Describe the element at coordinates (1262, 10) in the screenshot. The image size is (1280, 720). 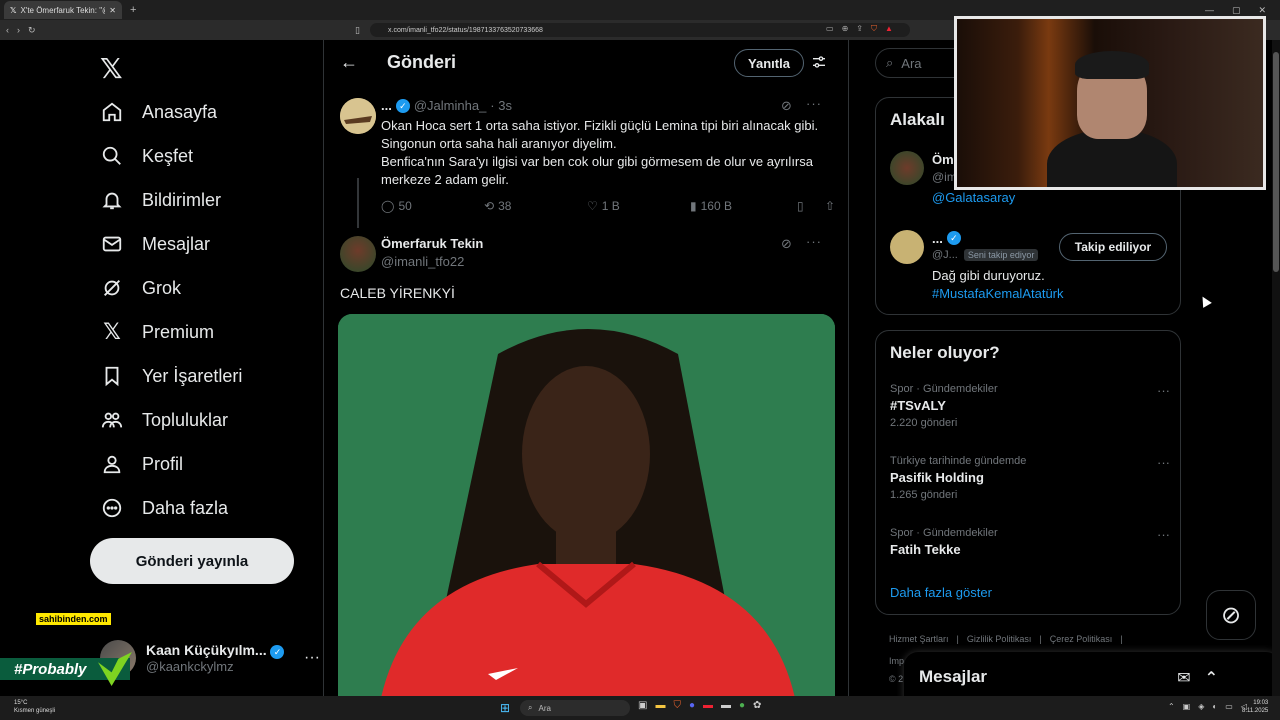
I see `close-window-icon: ✕` at that location.